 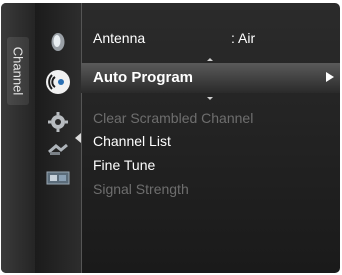 What do you see at coordinates (143, 77) in the screenshot?
I see `auto-program-label: Auto Program` at bounding box center [143, 77].